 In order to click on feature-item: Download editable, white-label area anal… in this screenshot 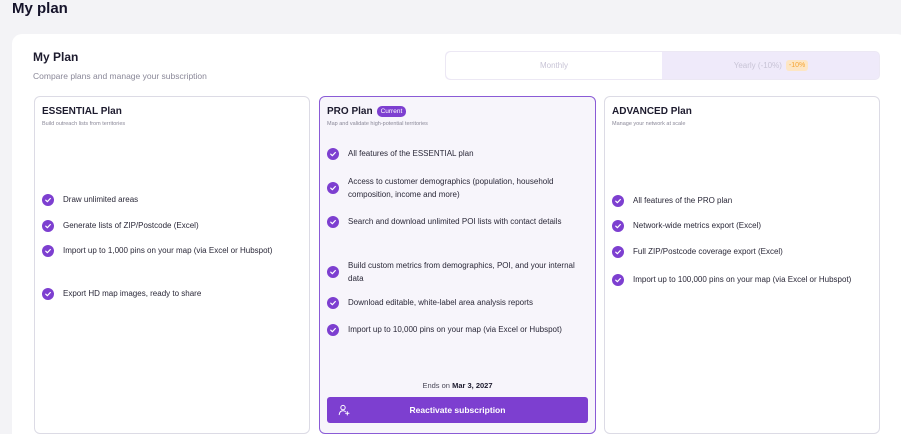, I will do `click(458, 302)`.